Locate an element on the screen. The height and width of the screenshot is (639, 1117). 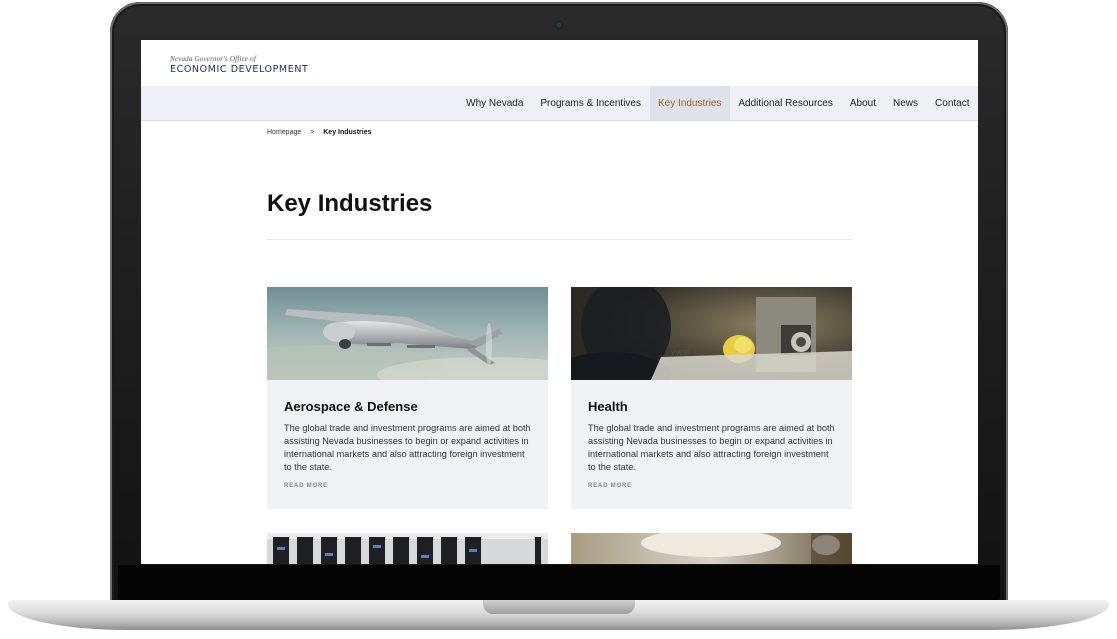
nav-item-news: News is located at coordinates (906, 103).